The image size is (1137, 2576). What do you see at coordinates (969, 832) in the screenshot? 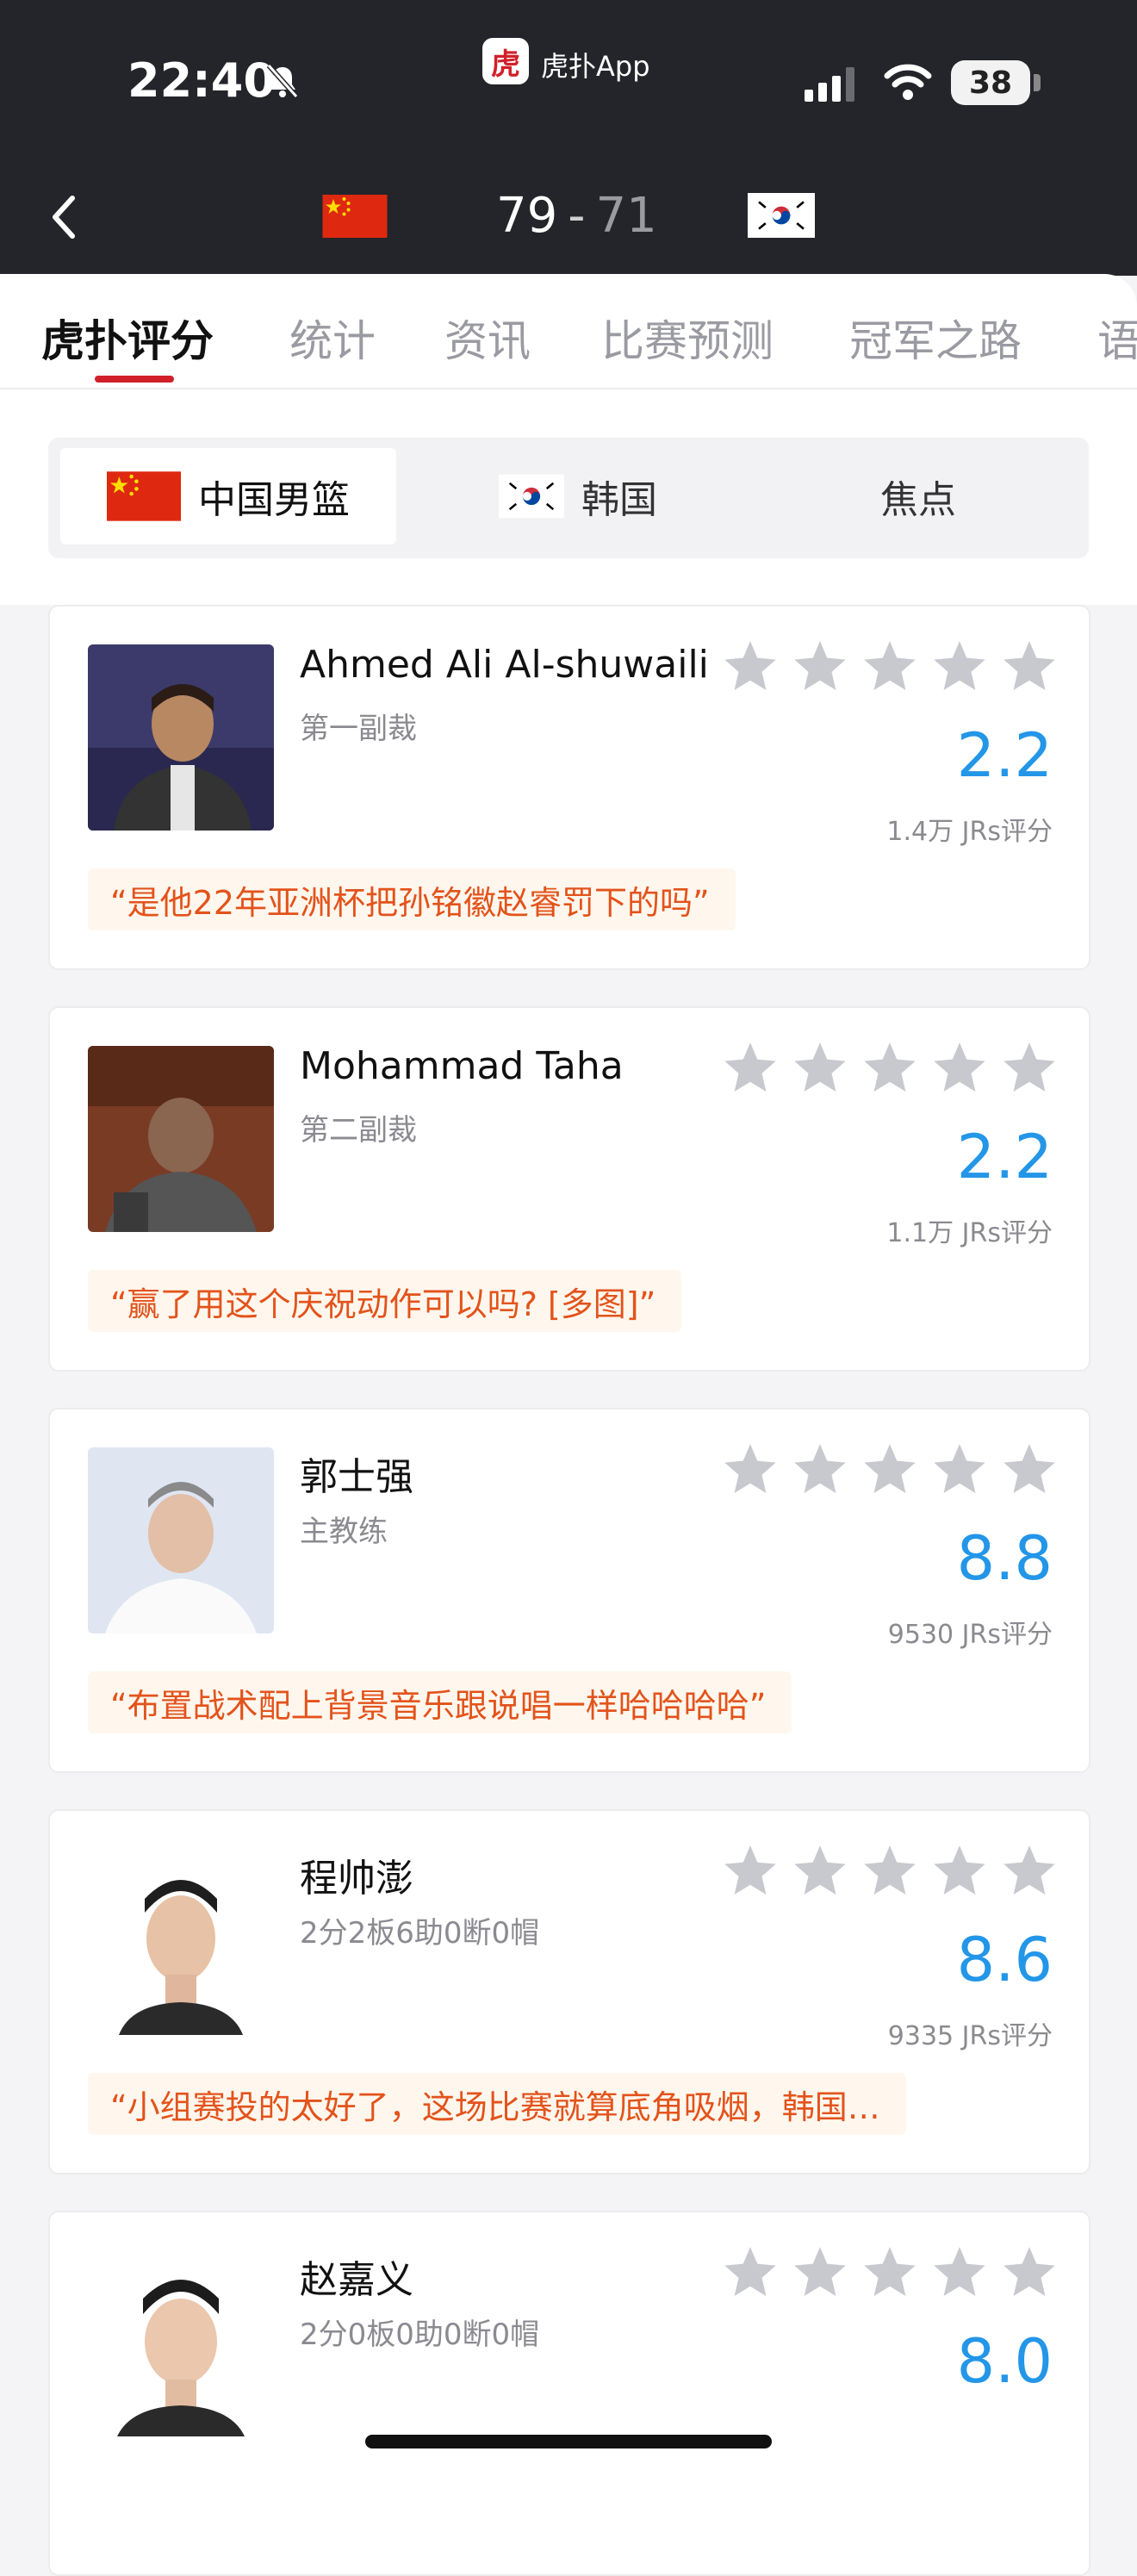
I see `rating-count: 1.4万 JRs评分` at bounding box center [969, 832].